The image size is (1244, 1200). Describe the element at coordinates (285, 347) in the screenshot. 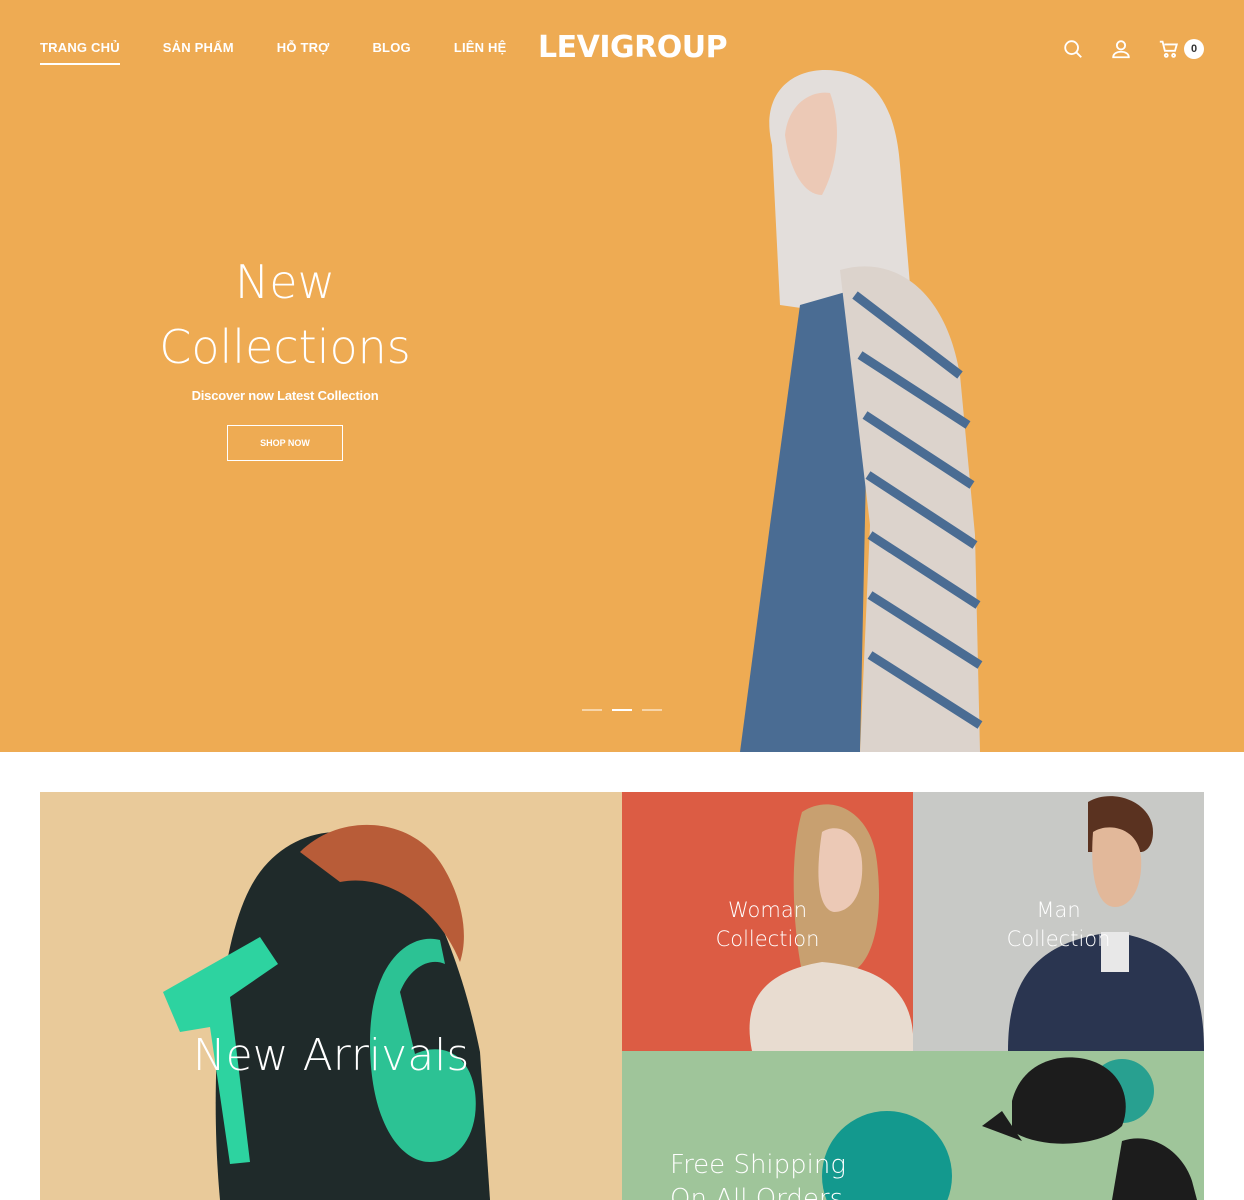

I see `hero-title-line2: Collections` at that location.